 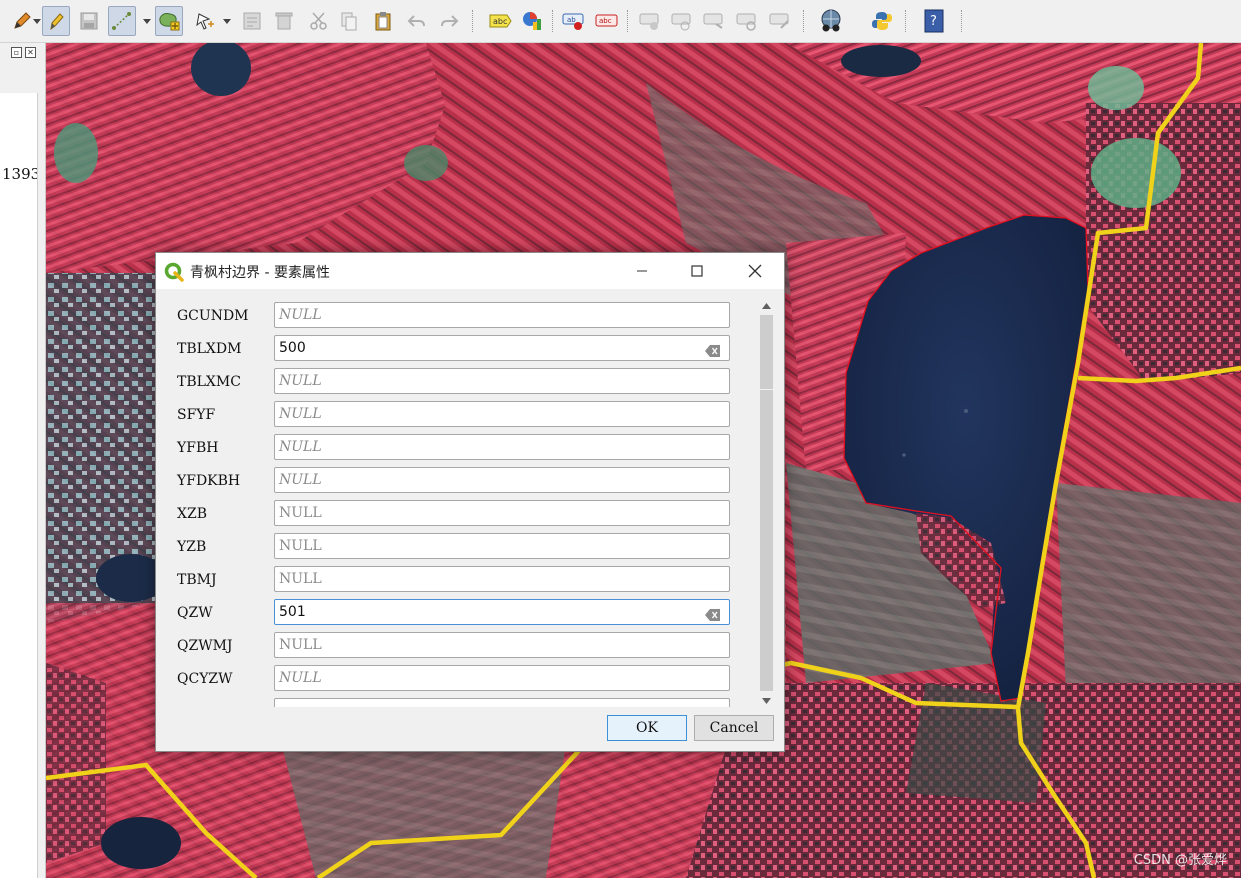 What do you see at coordinates (734, 728) in the screenshot?
I see `cancel-button: Cancel` at bounding box center [734, 728].